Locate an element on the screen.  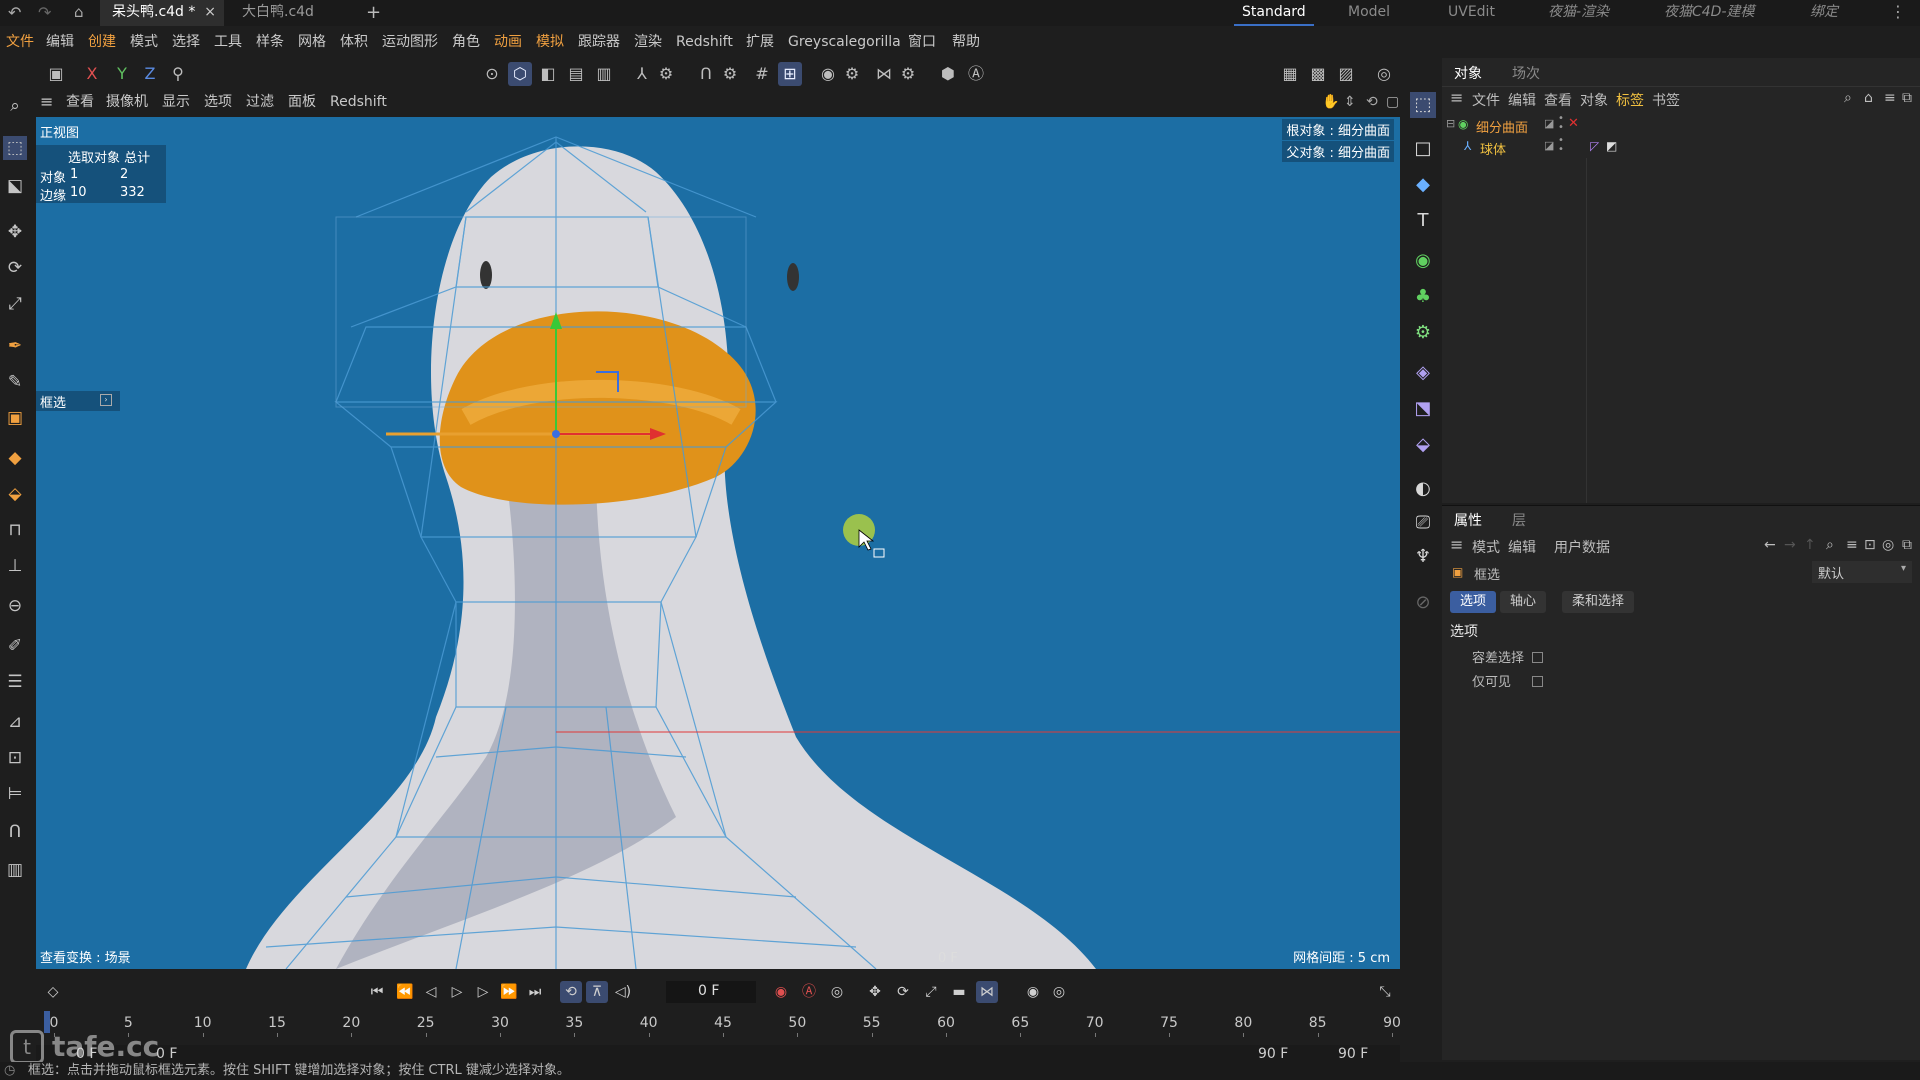
points-mode-icon: ⊙ is located at coordinates (492, 74).